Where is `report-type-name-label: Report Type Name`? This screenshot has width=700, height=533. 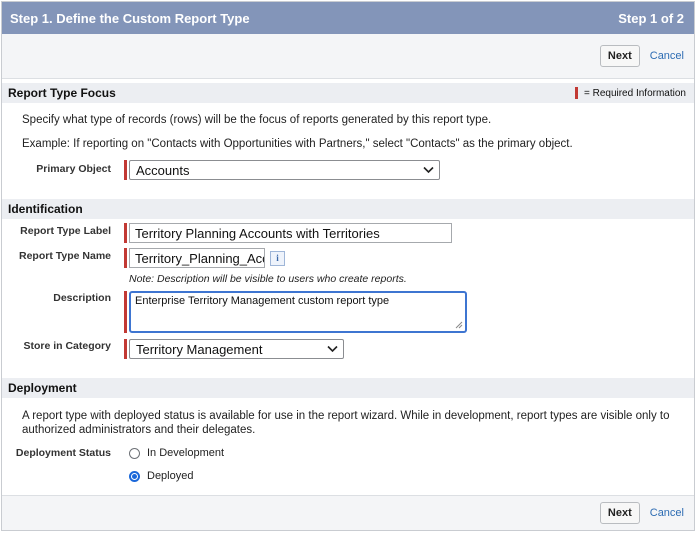 report-type-name-label: Report Type Name is located at coordinates (65, 256).